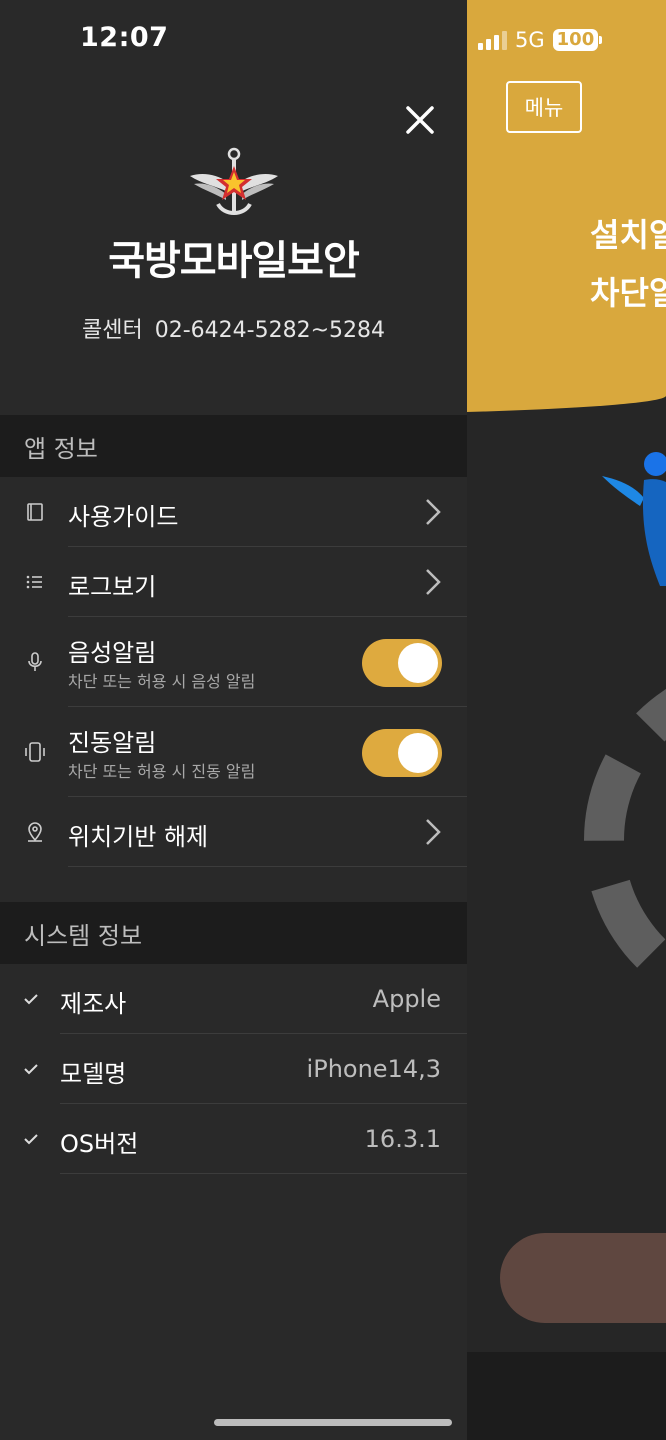 Image resolution: width=666 pixels, height=1440 pixels. Describe the element at coordinates (233, 582) in the screenshot. I see `menu-item-view-log: 로그보기` at that location.